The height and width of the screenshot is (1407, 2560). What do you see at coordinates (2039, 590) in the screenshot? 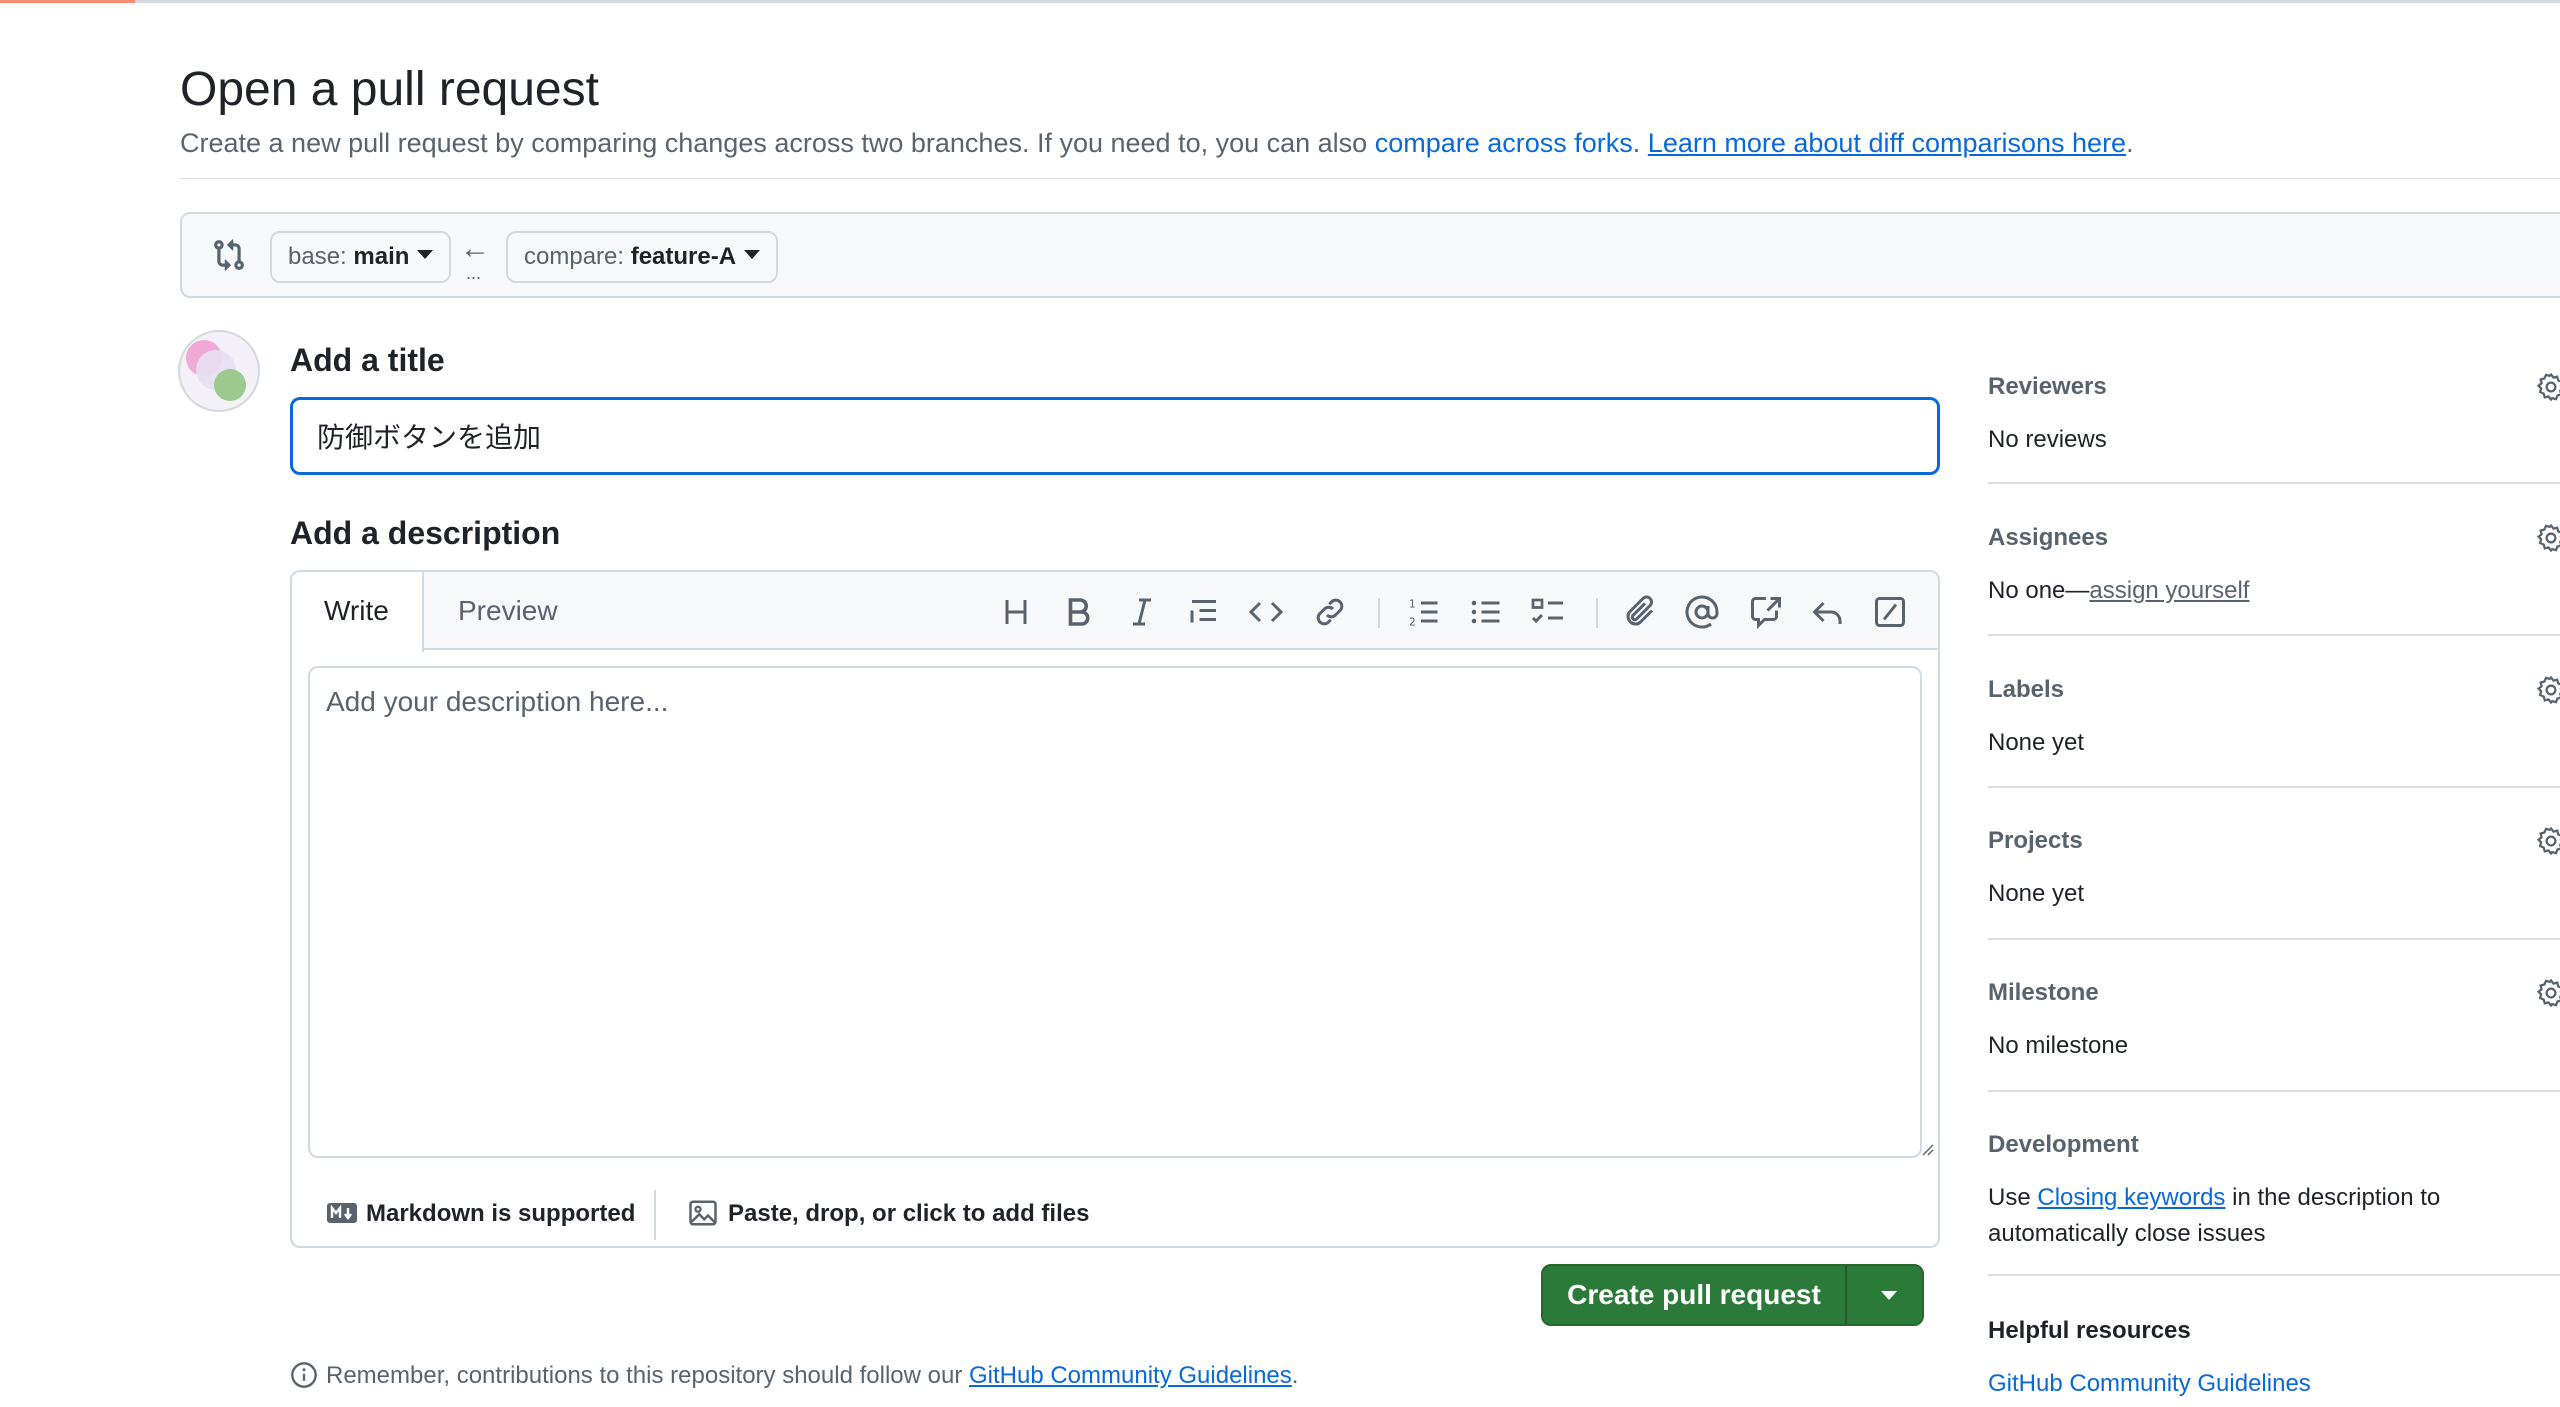
I see `assignees-prefix: No one—` at bounding box center [2039, 590].